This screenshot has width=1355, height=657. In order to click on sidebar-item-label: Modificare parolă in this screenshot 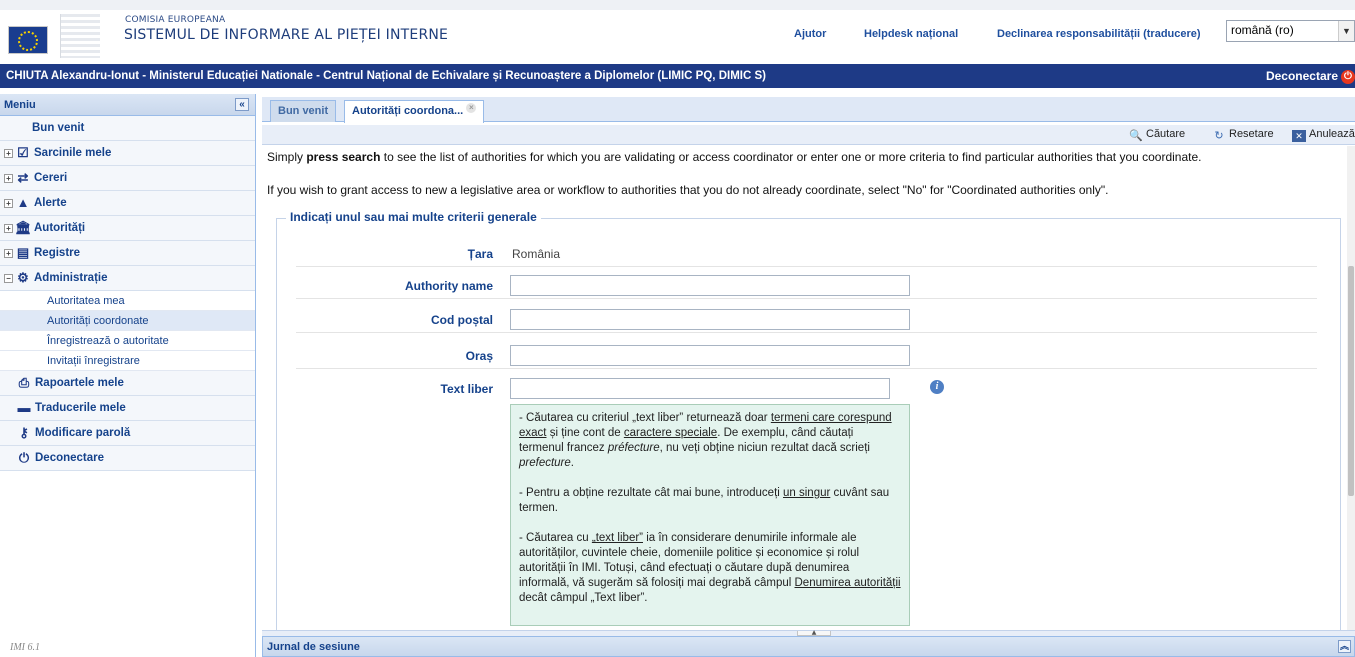, I will do `click(83, 433)`.